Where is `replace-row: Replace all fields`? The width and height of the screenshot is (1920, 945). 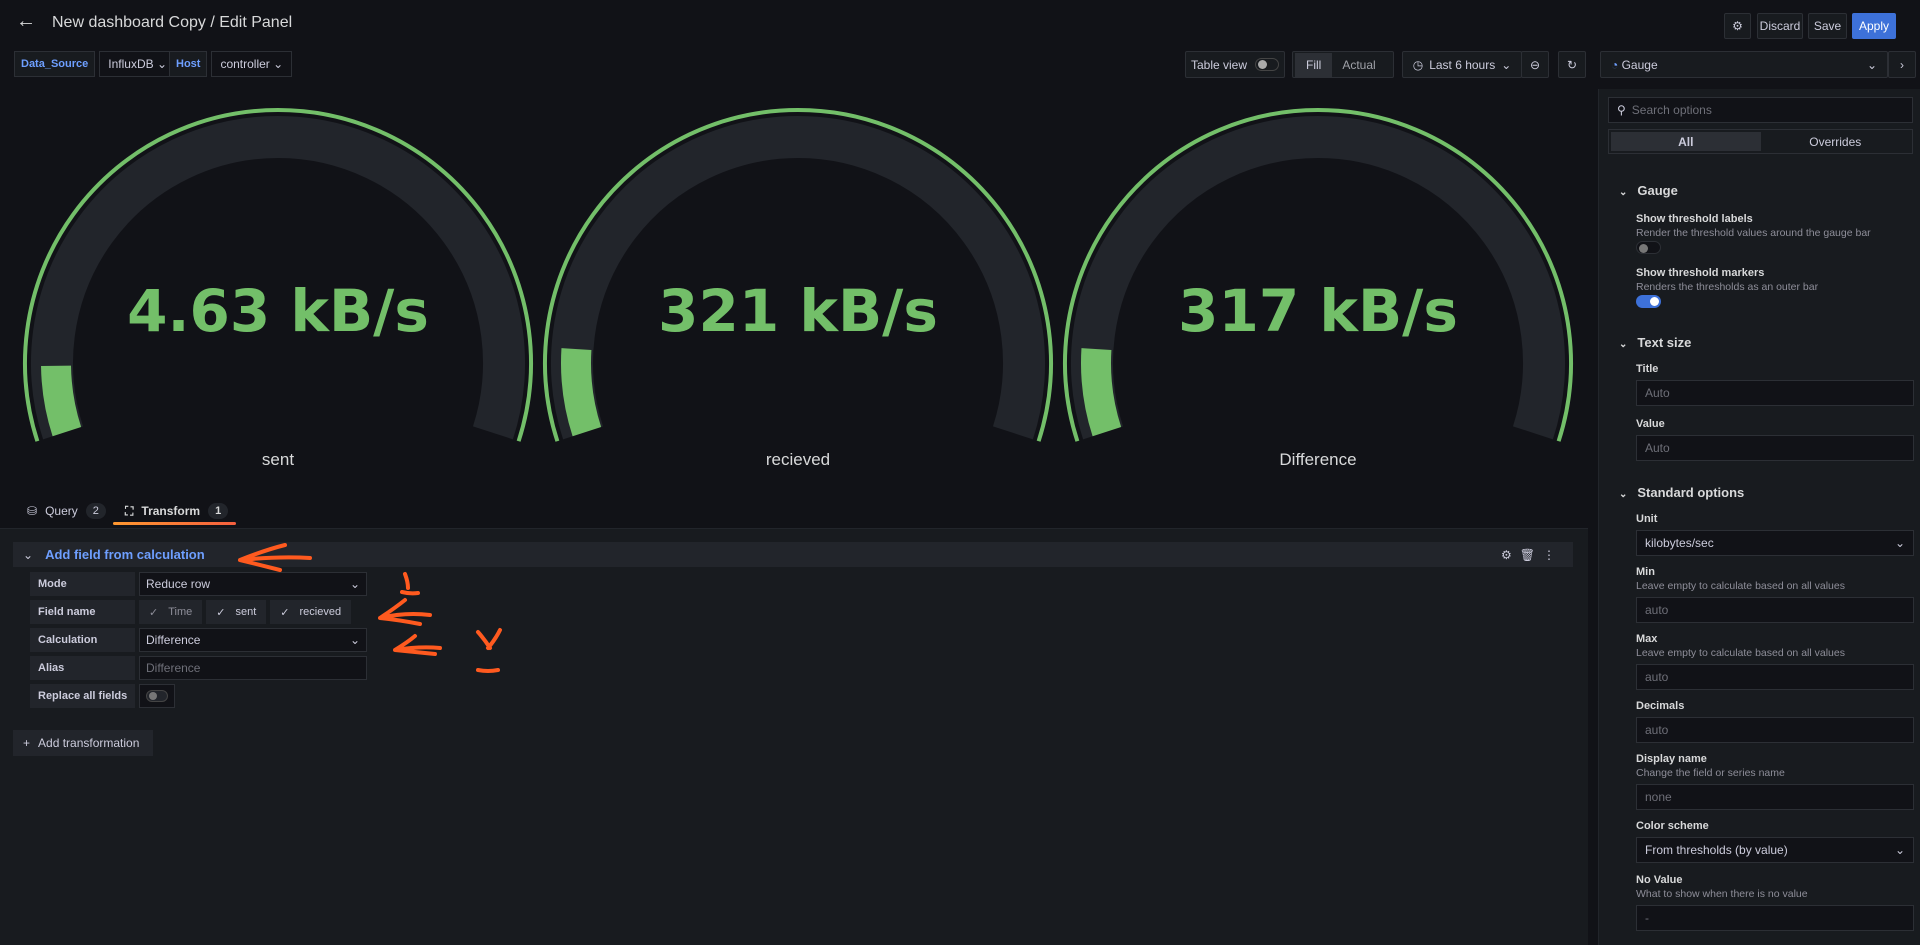 replace-row: Replace all fields is located at coordinates (102, 696).